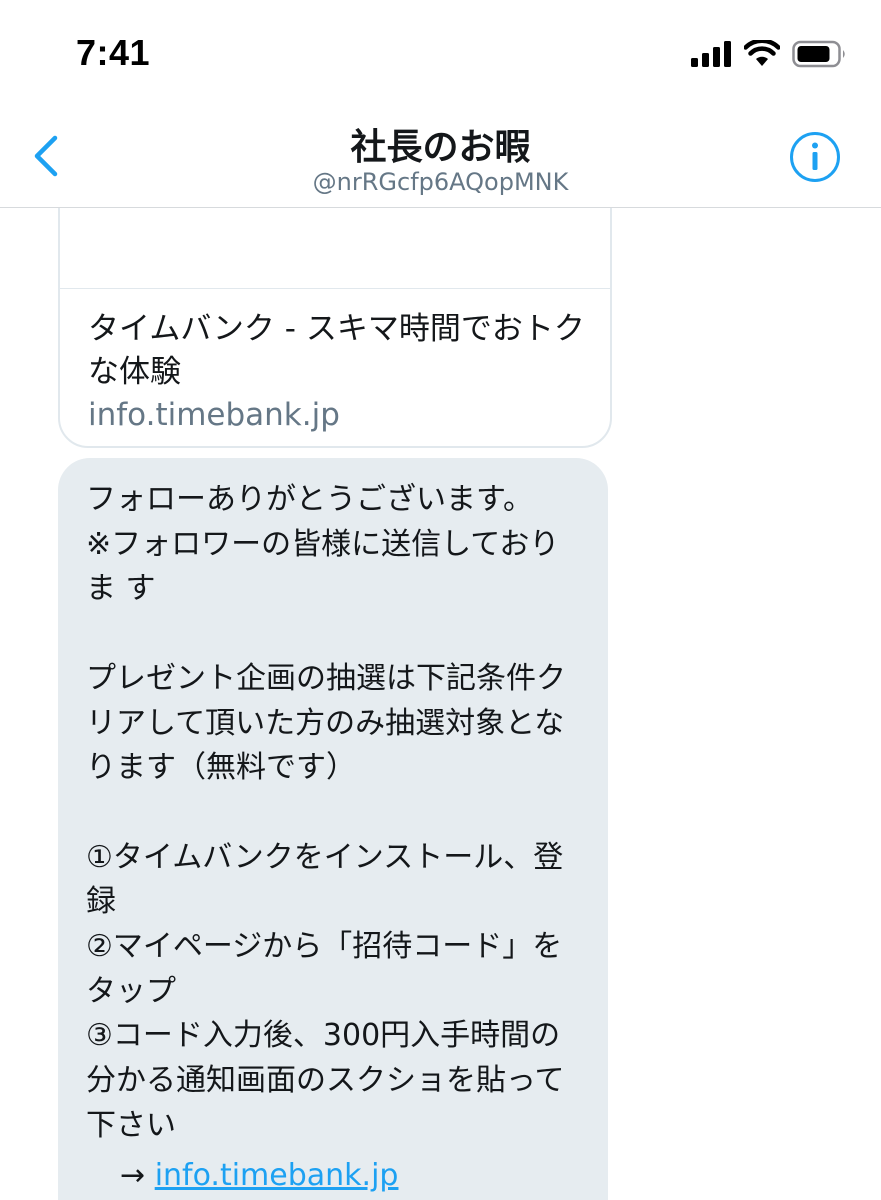  Describe the element at coordinates (335, 248) in the screenshot. I see `link-preview-image` at that location.